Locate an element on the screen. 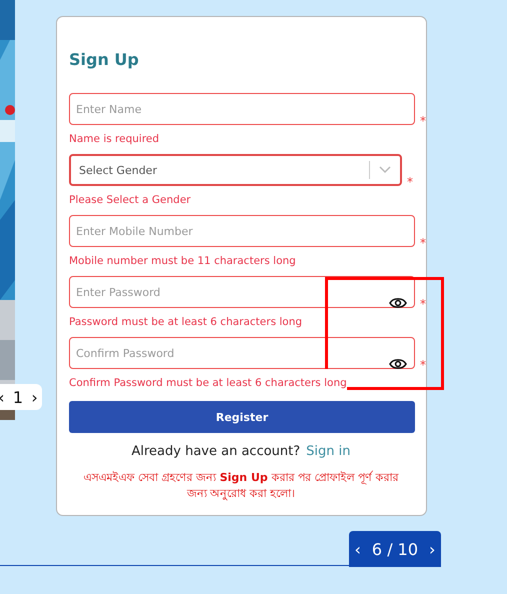 The height and width of the screenshot is (594, 507). page-counter: 6 / 10 is located at coordinates (395, 549).